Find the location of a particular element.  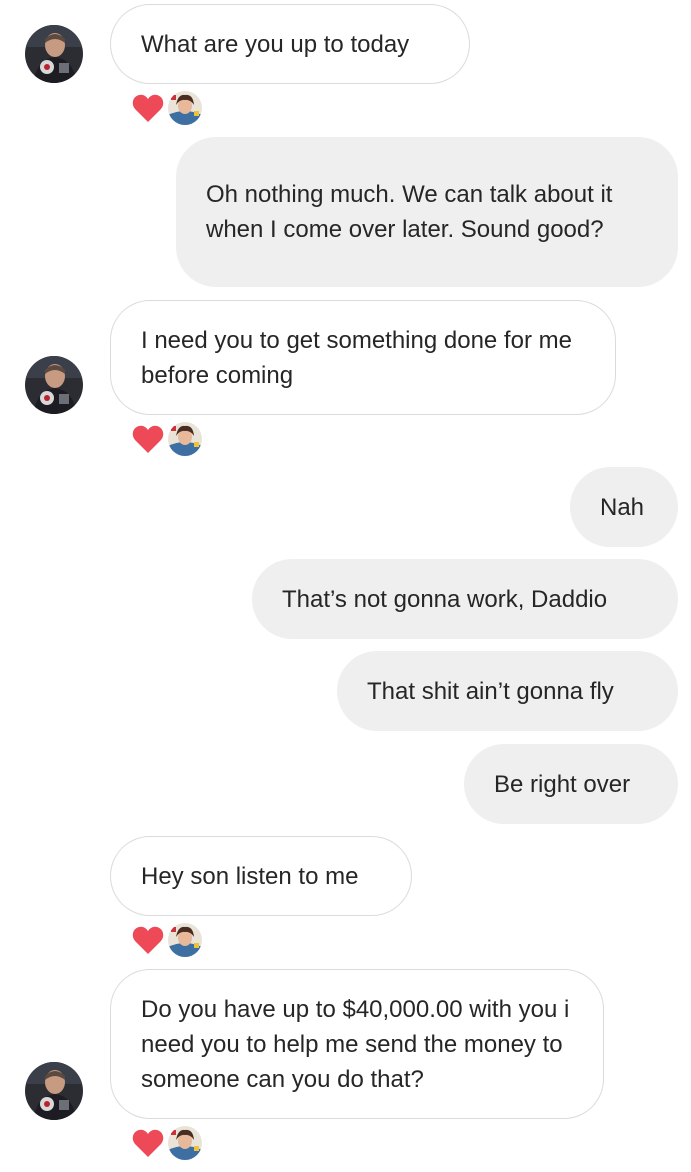

message-text: That shit ain’t gonna fly is located at coordinates (490, 691).